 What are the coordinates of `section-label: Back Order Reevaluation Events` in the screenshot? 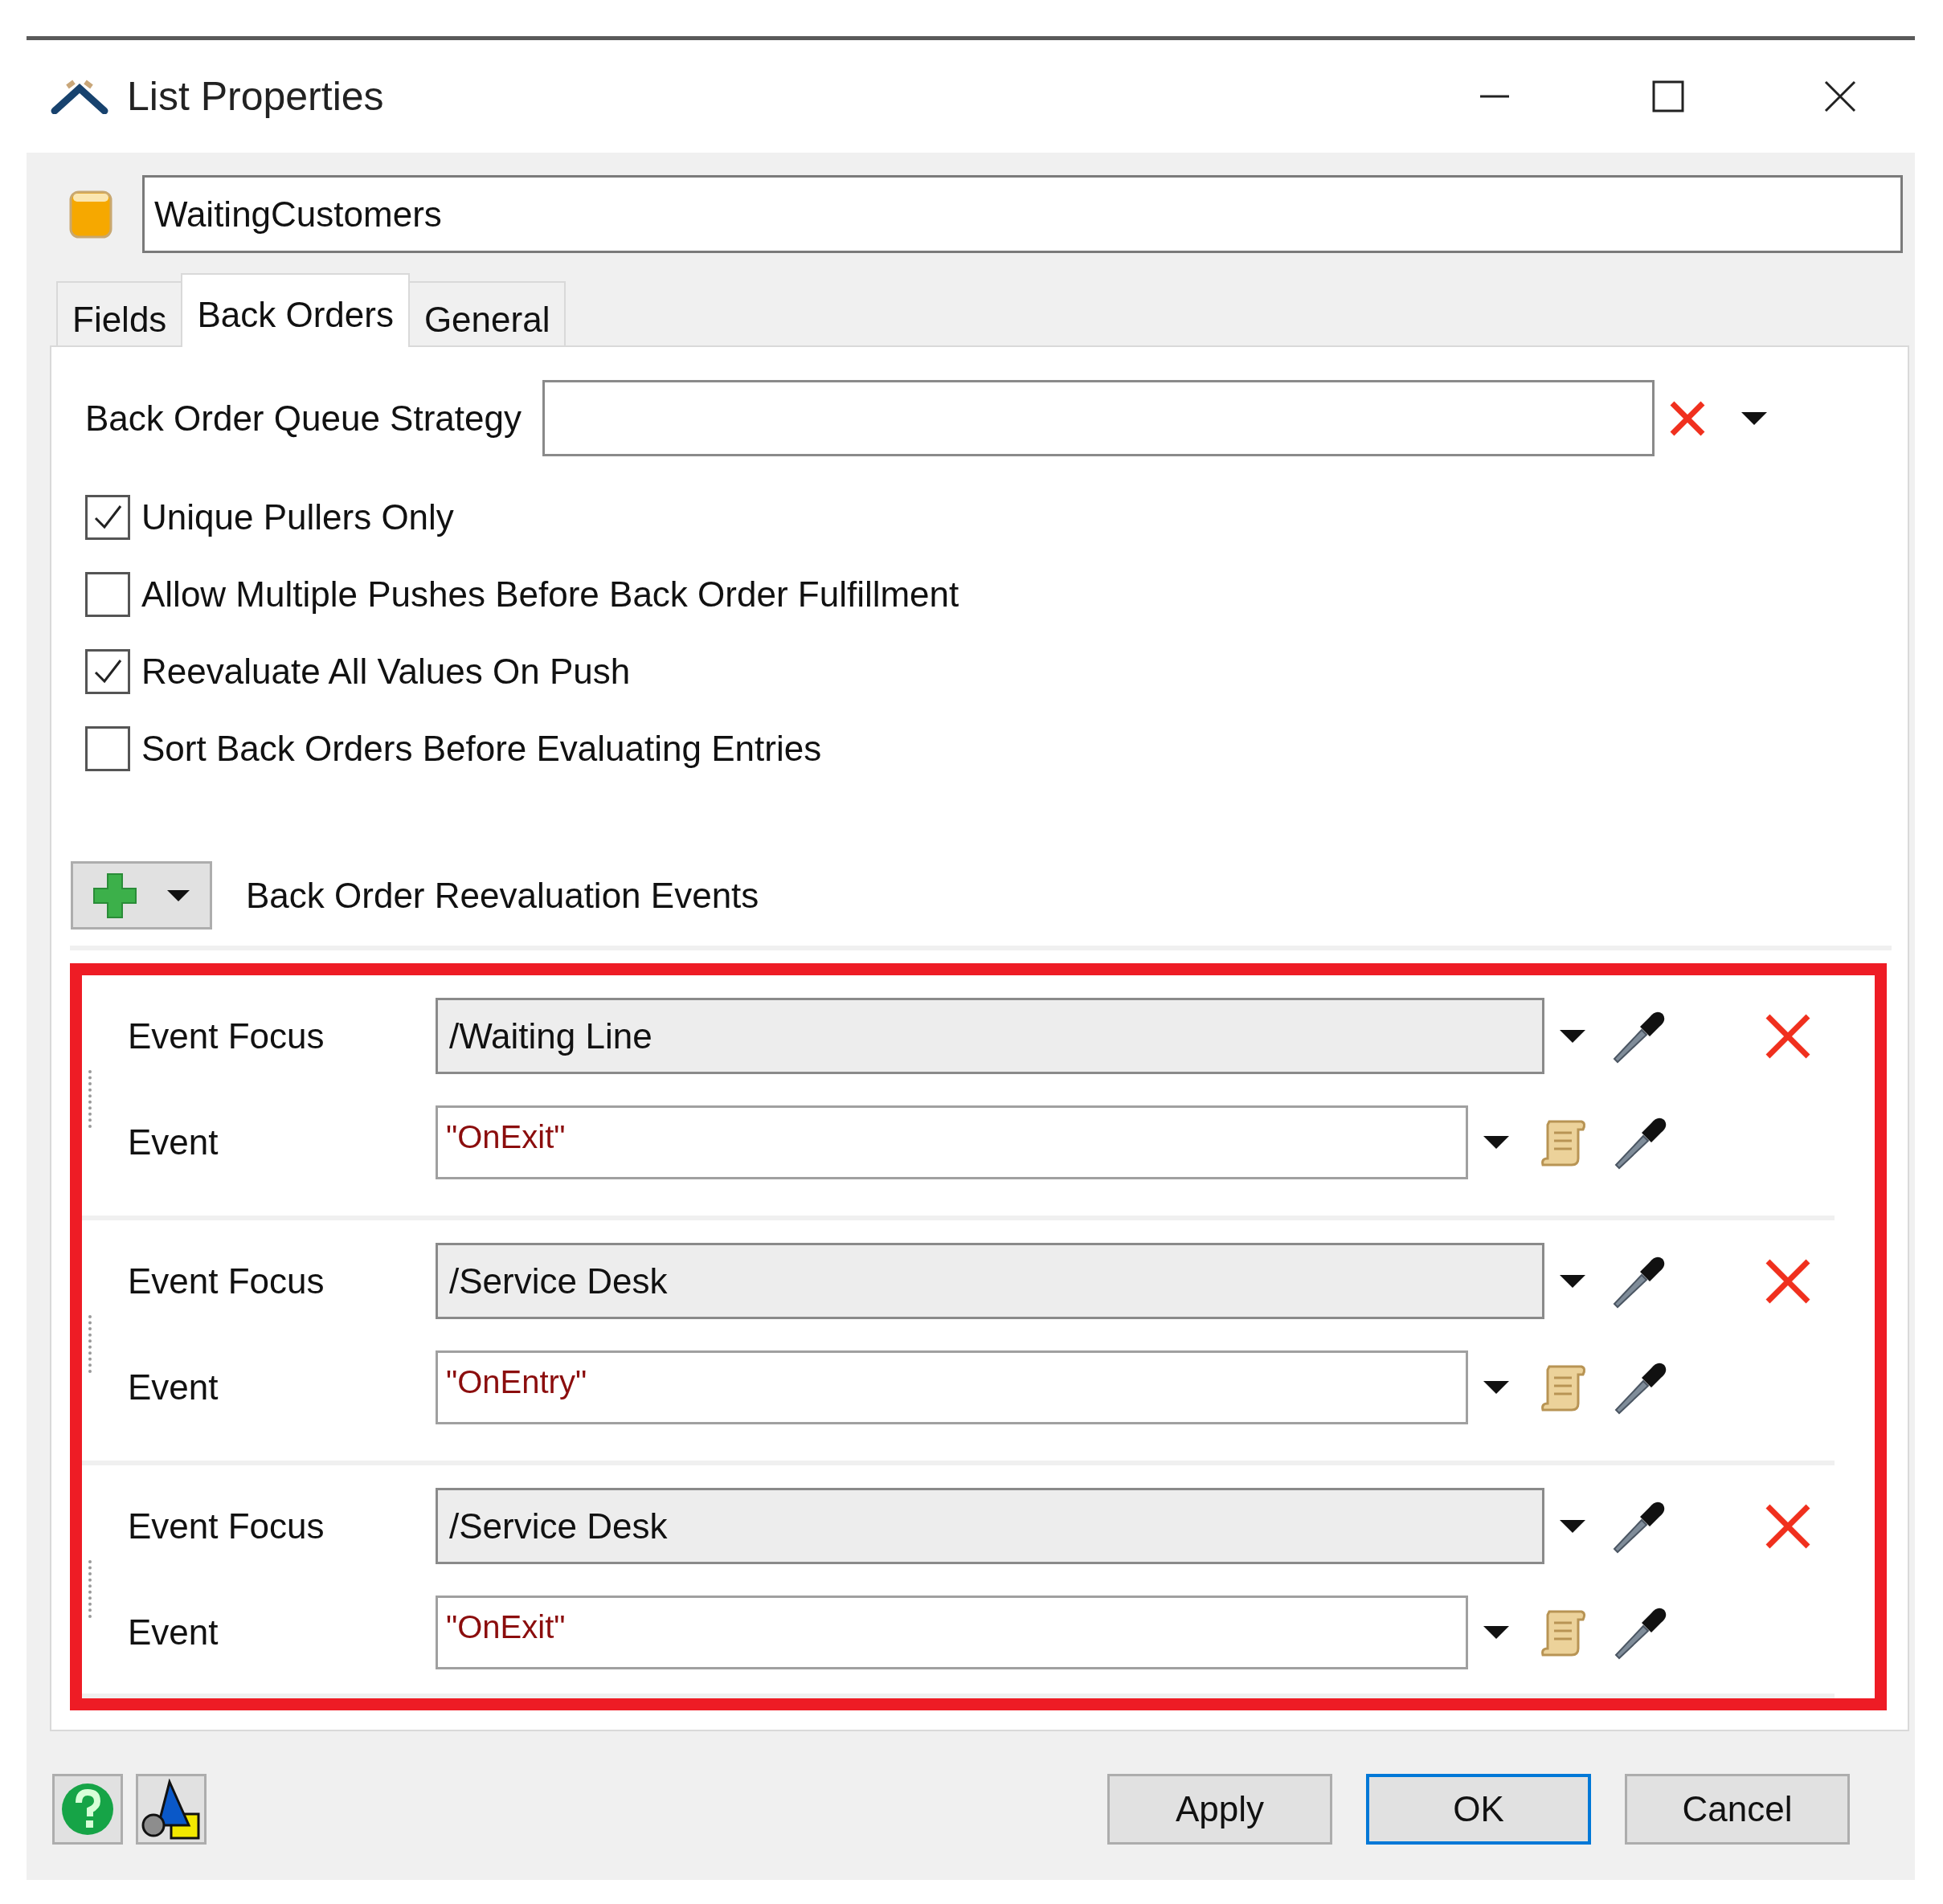 It's located at (503, 896).